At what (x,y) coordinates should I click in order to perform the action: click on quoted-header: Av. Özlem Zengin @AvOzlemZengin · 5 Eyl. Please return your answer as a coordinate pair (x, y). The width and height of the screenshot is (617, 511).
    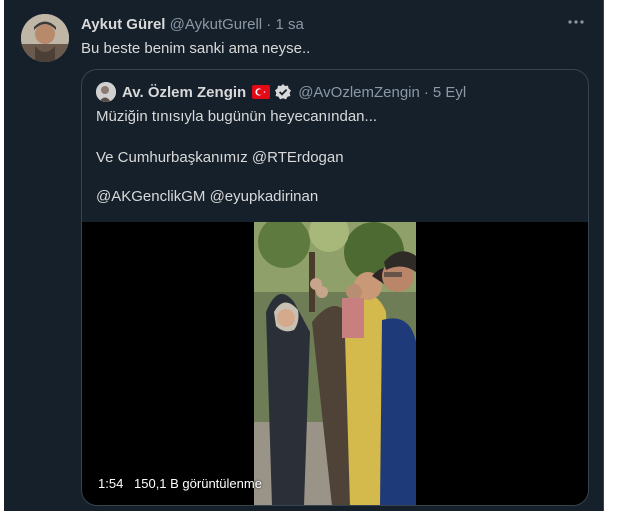
    Looking at the image, I should click on (294, 92).